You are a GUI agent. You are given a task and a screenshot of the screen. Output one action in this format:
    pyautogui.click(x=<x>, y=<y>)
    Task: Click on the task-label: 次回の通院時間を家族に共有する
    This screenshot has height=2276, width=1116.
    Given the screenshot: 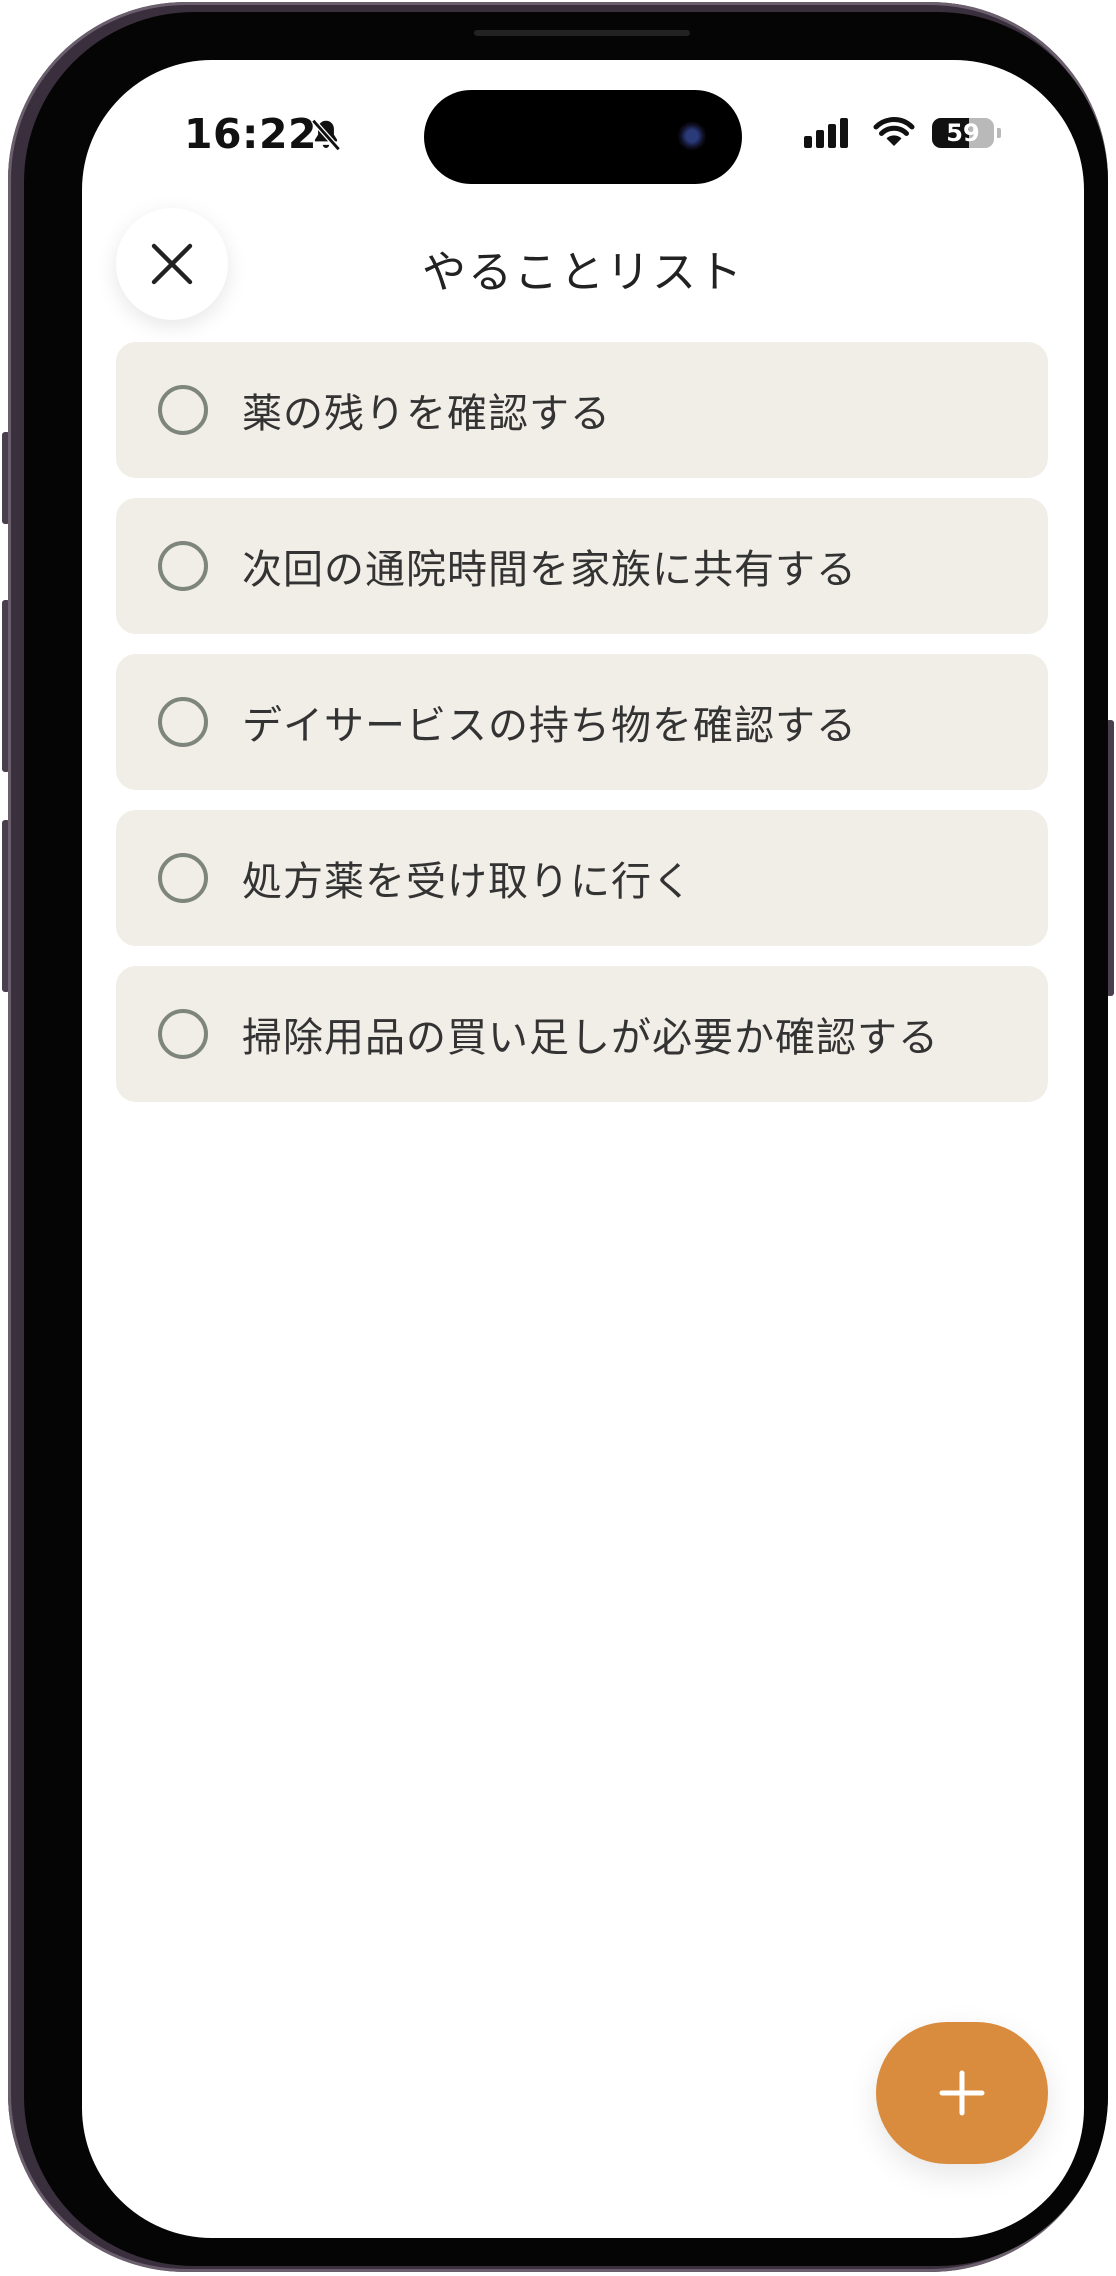 What is the action you would take?
    pyautogui.click(x=549, y=570)
    